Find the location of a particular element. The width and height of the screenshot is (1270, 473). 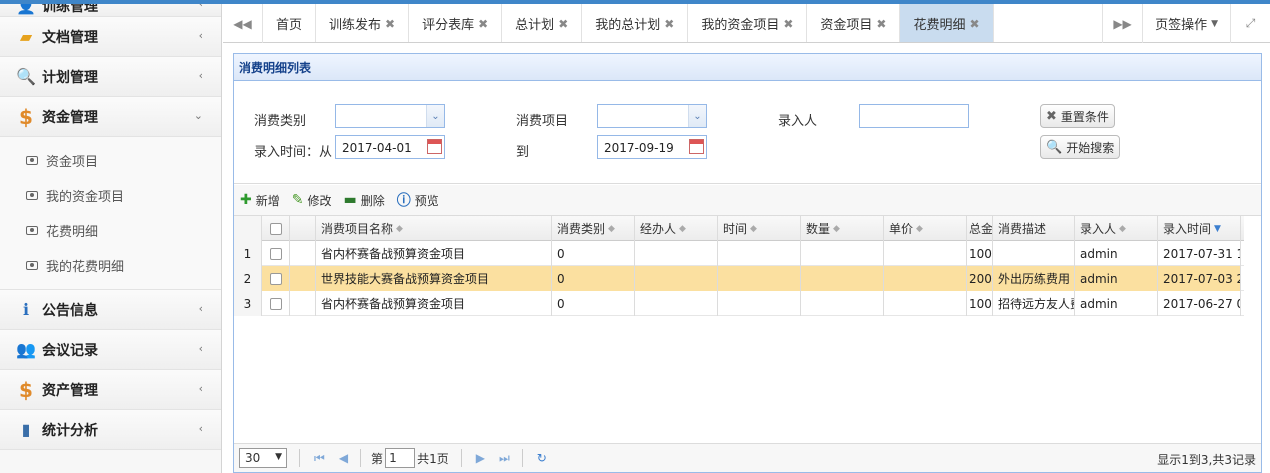

tab-master-plan: 总计划 ✖ is located at coordinates (542, 23).